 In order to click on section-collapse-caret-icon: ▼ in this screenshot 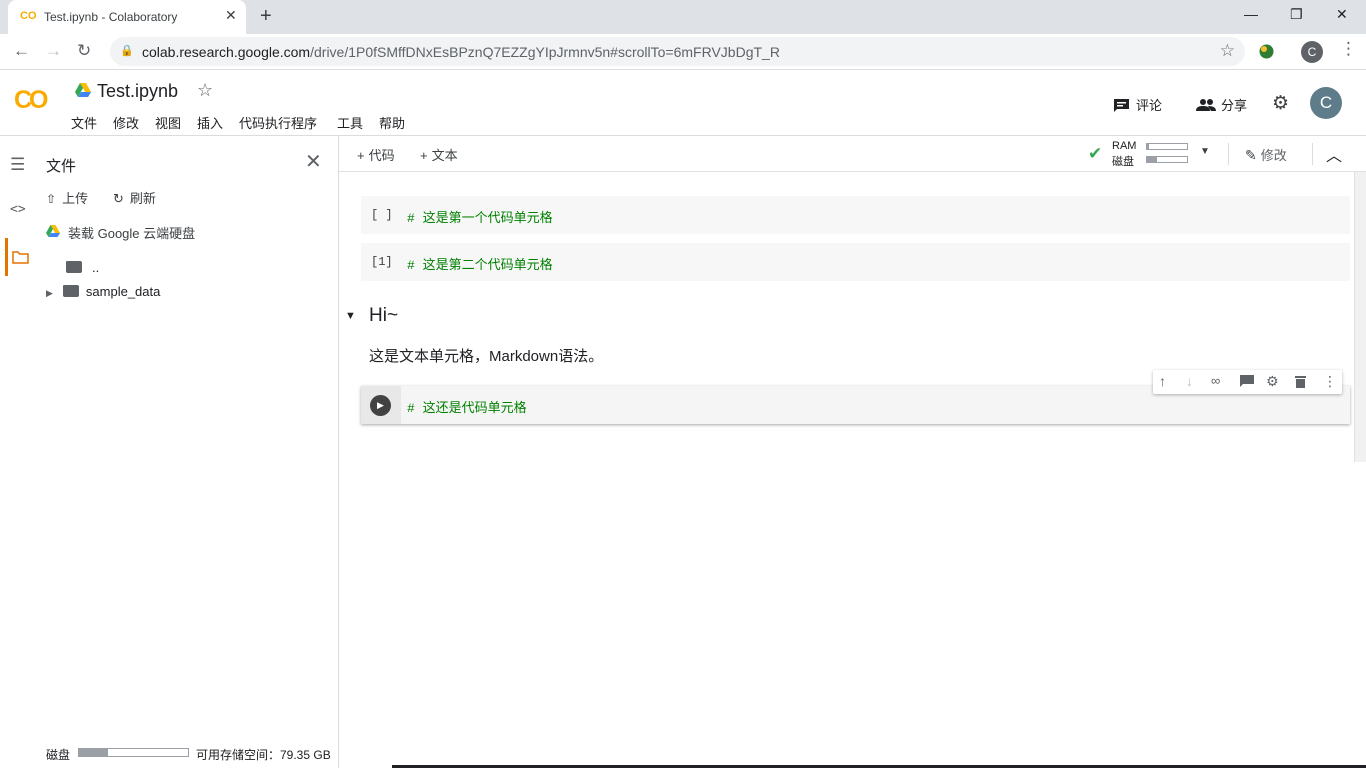, I will do `click(350, 316)`.